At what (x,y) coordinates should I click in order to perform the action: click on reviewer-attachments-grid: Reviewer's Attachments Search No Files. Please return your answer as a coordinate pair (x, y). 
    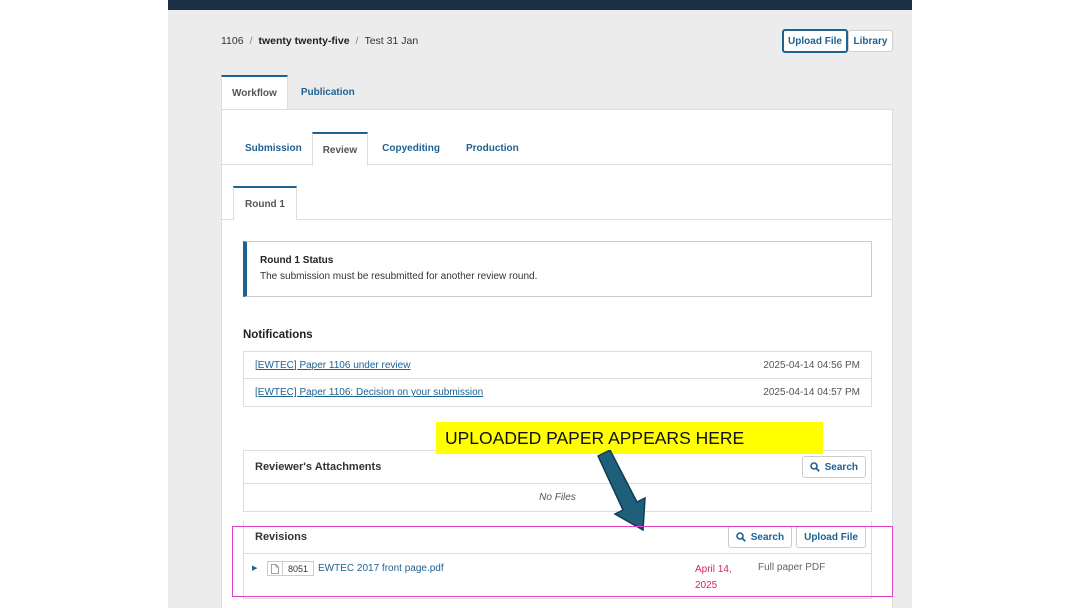
    Looking at the image, I should click on (557, 481).